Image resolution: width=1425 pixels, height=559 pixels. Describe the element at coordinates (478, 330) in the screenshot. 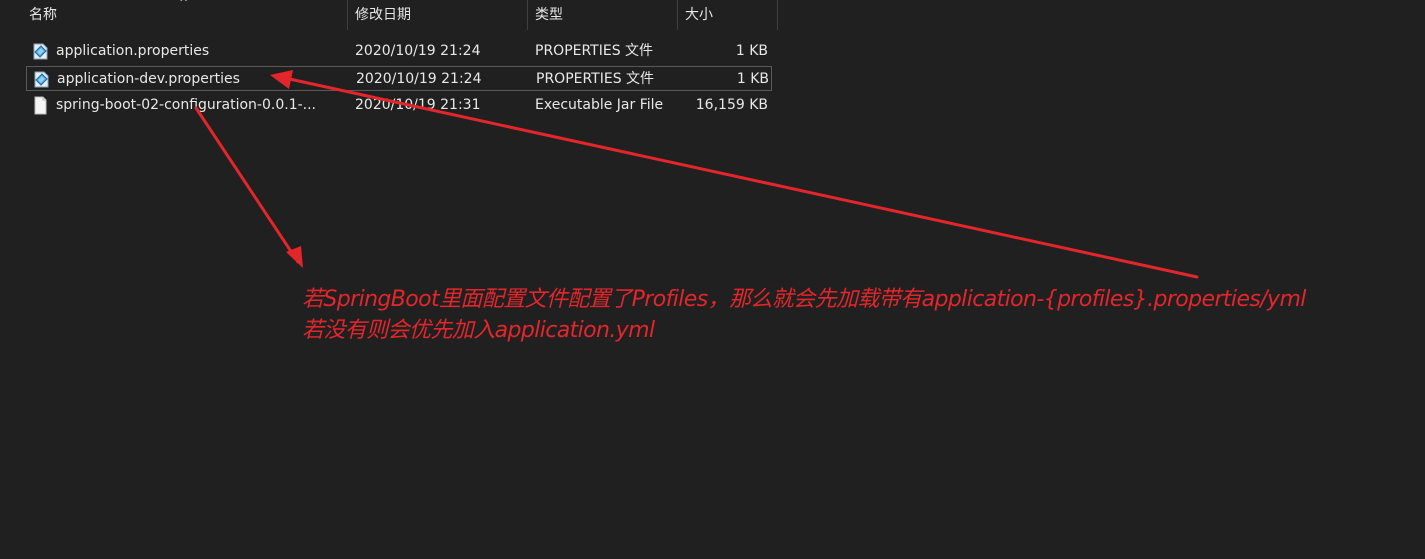

I see `annotation-text-line2: 若没有则会优先加入application.yml` at that location.